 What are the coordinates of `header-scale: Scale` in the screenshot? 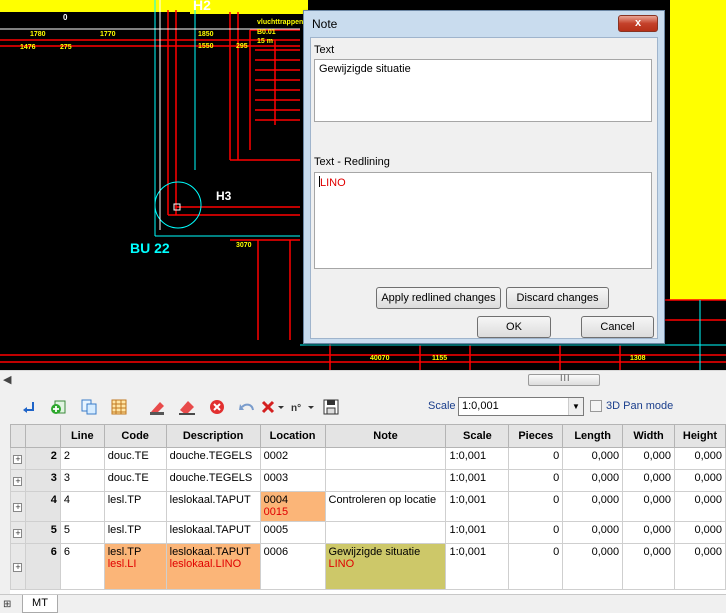 It's located at (477, 436).